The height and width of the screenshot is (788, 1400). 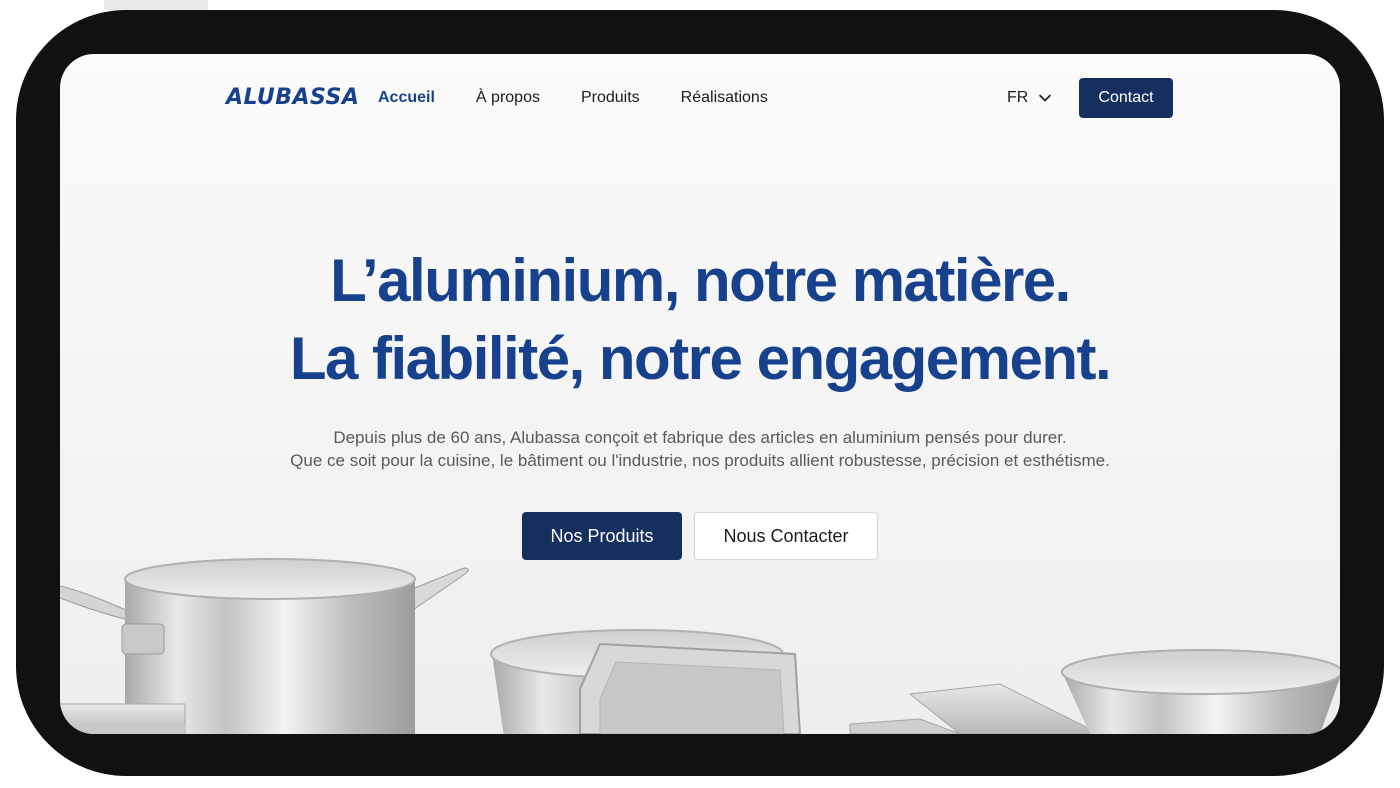 I want to click on nav-item-accueil: Accueil, so click(x=406, y=98).